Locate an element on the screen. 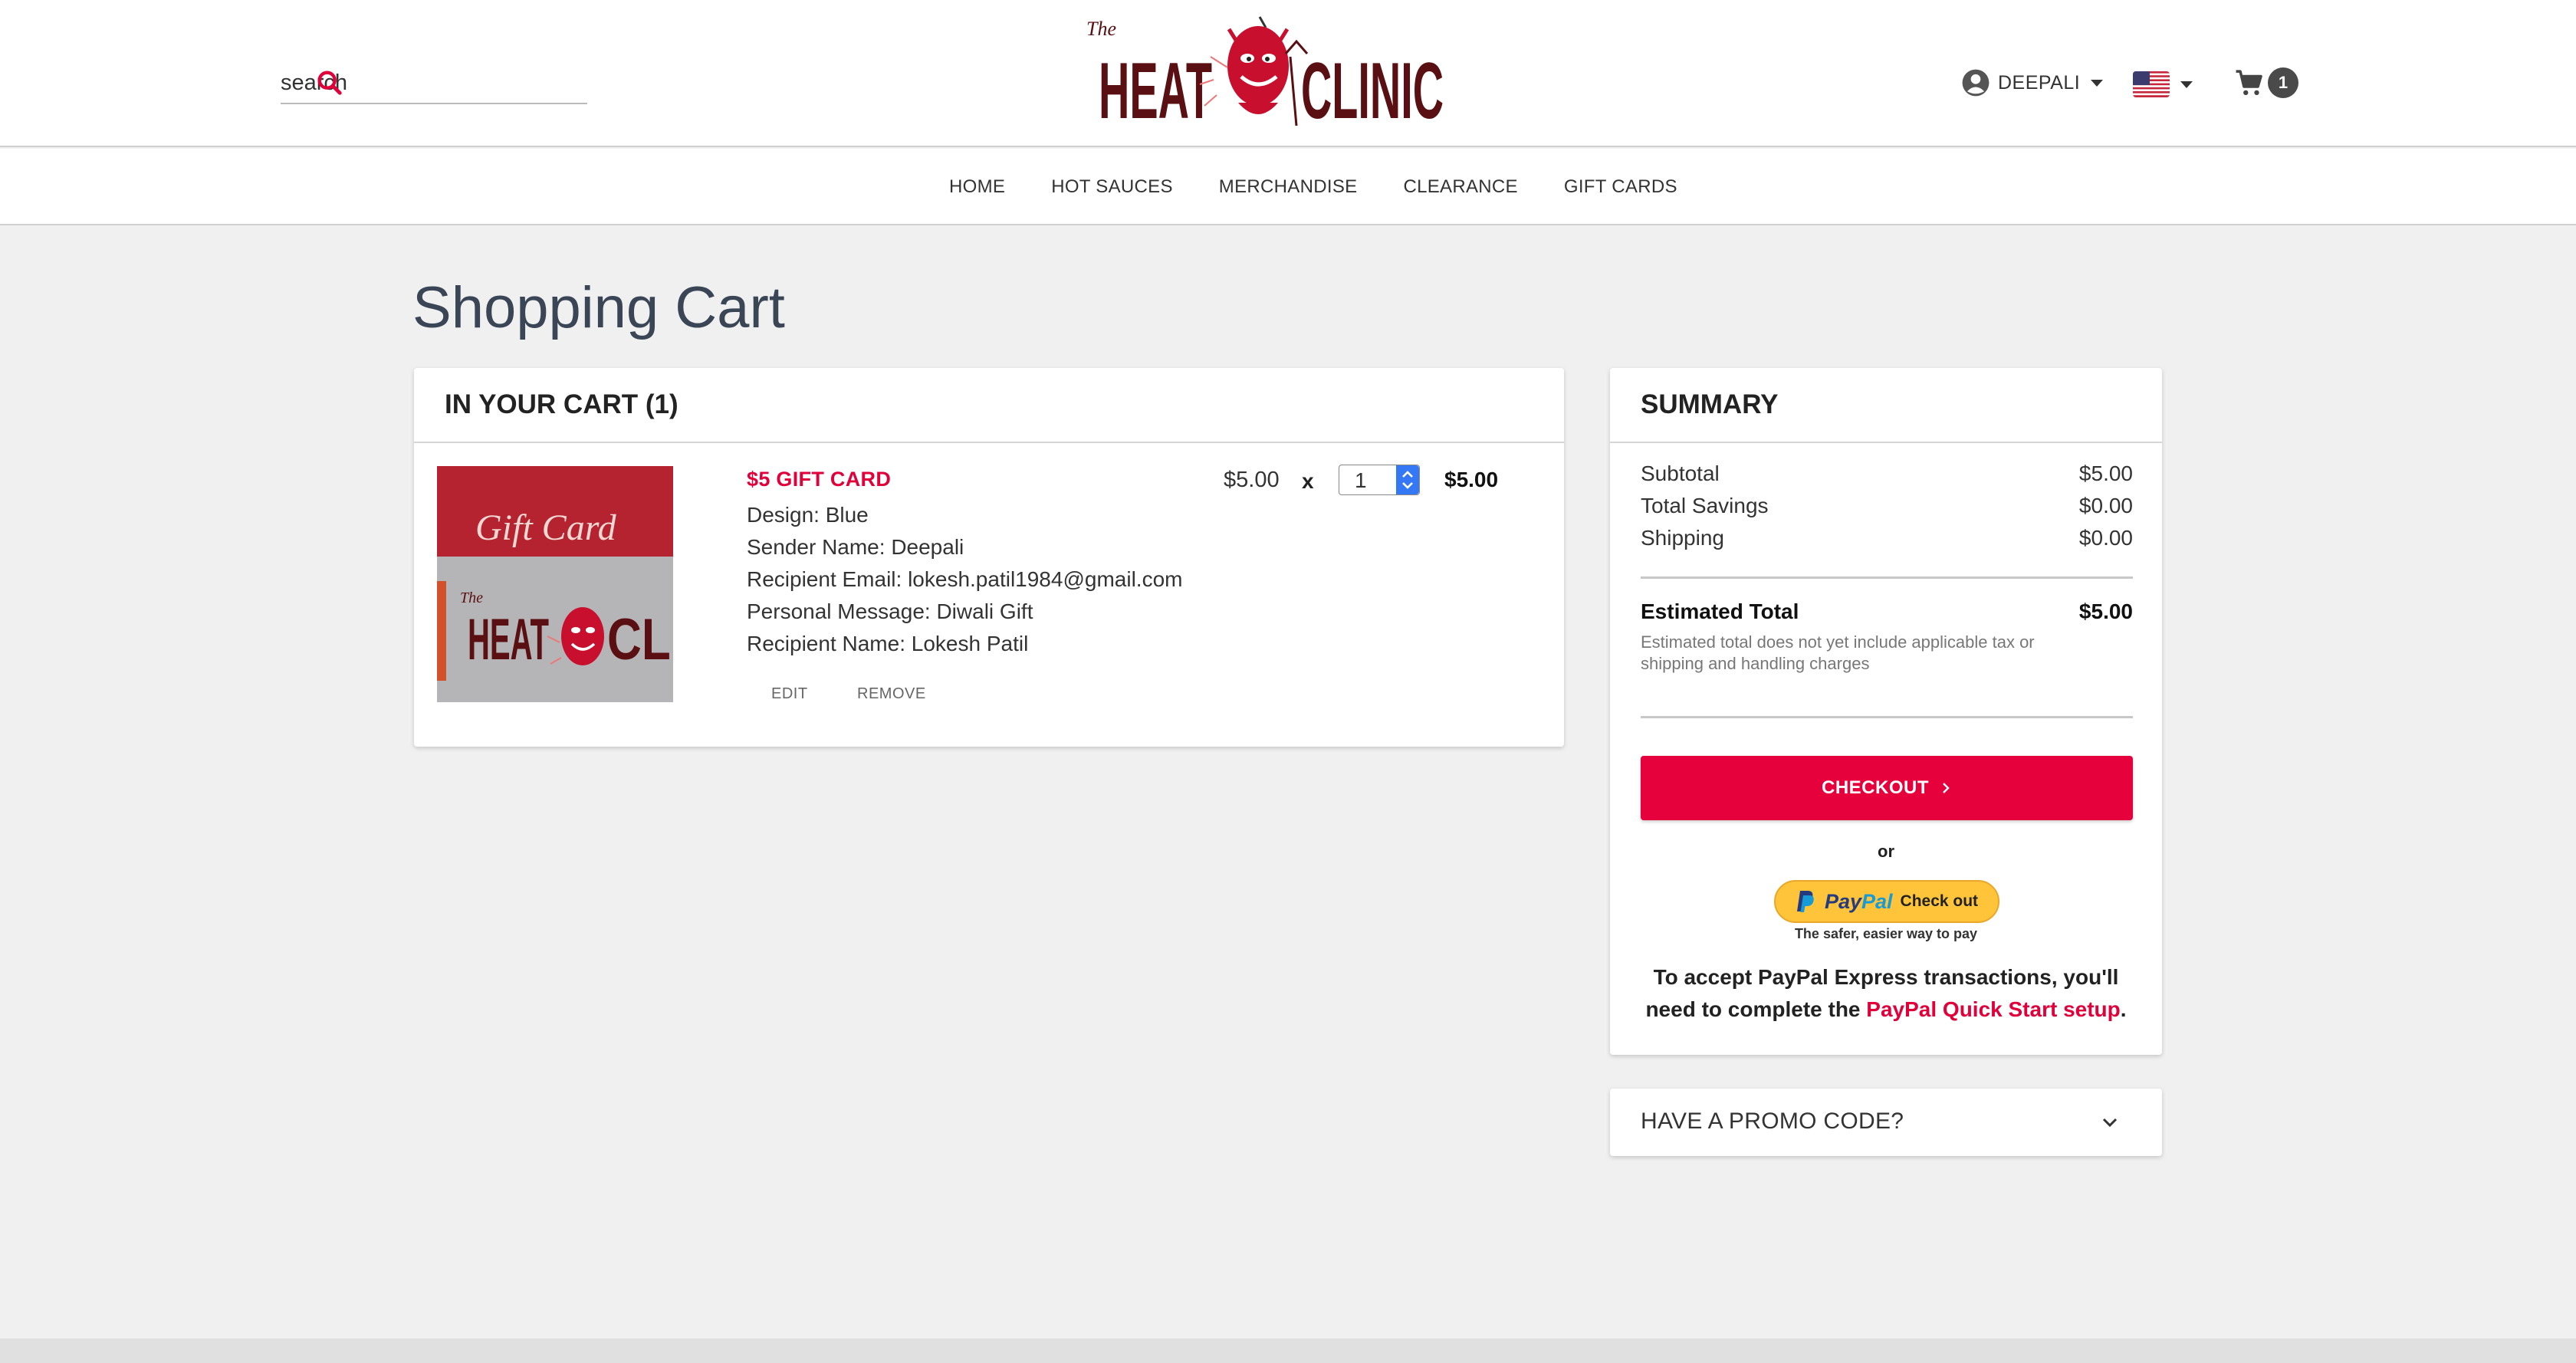 The height and width of the screenshot is (1363, 2576). remove-item-button: REMOVE is located at coordinates (892, 694).